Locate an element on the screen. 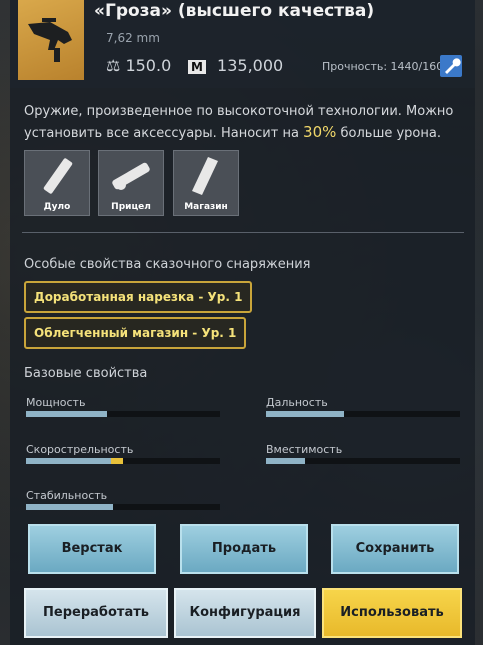 The width and height of the screenshot is (483, 645). price-stat: M 135,000 is located at coordinates (235, 65).